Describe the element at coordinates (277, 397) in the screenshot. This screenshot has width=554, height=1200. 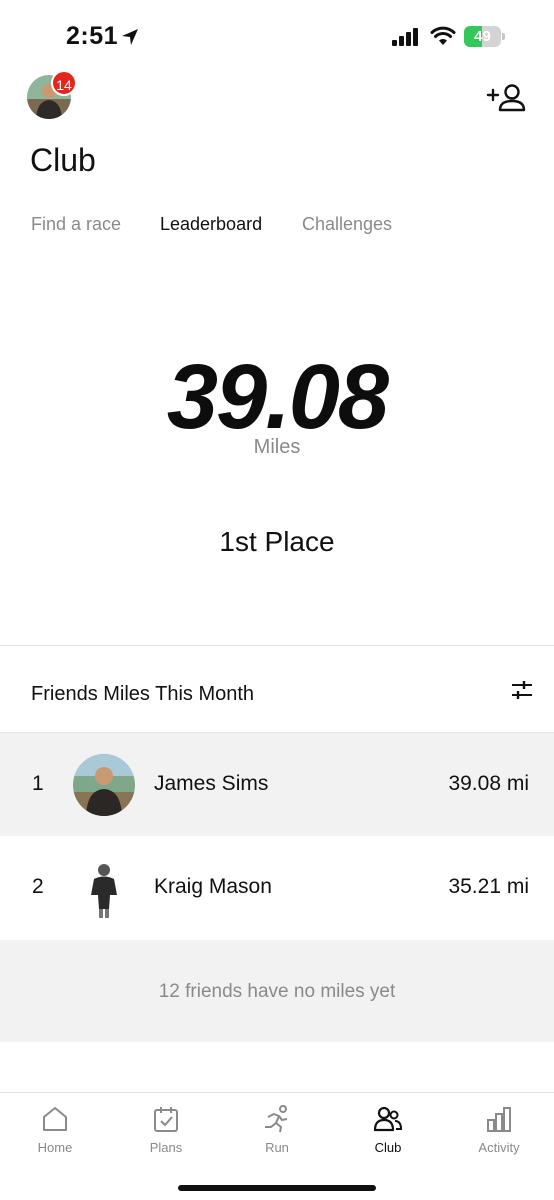
I see `total-miles-value: 39.08` at that location.